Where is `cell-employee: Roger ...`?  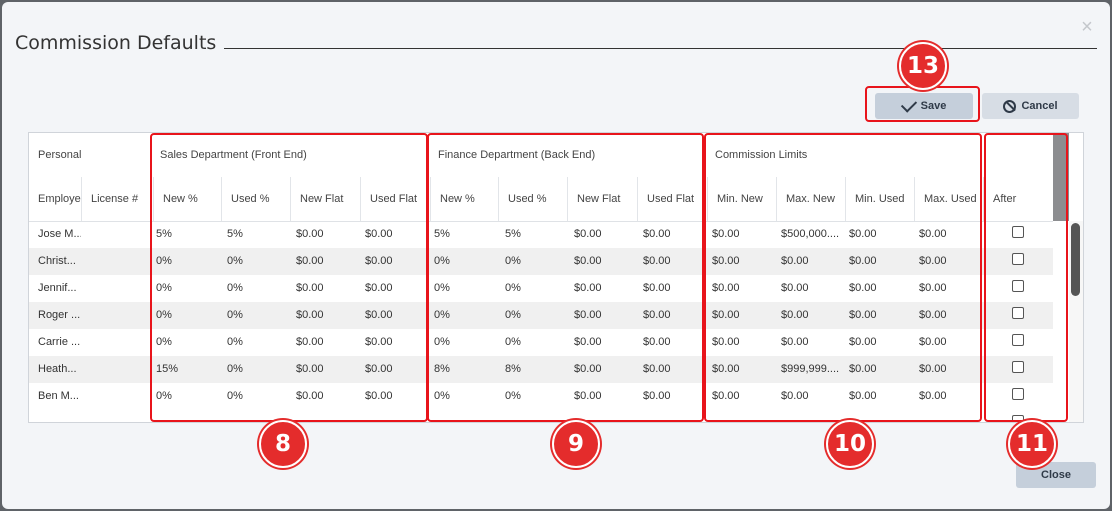
cell-employee: Roger ... is located at coordinates (59, 315).